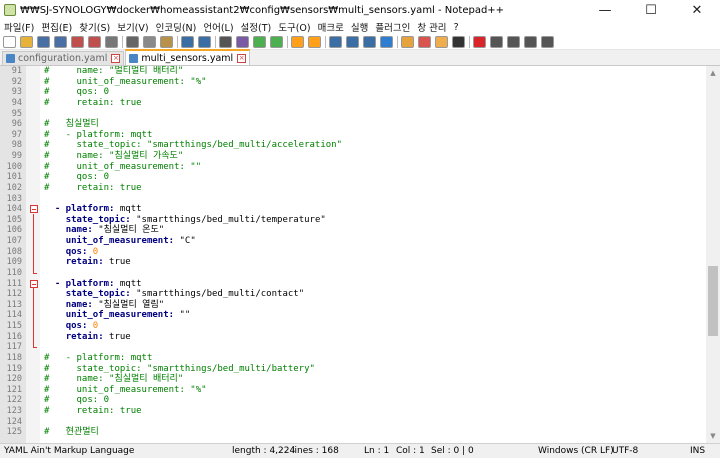 The height and width of the screenshot is (458, 720). I want to click on code-line: 114 unit_of_measurement: "", so click(353, 315).